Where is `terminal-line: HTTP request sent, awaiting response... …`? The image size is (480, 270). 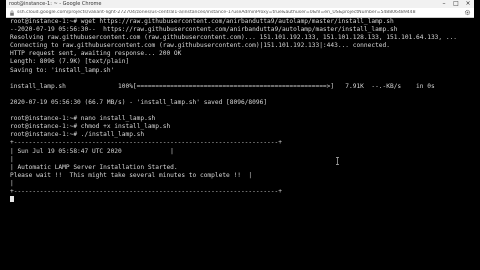
terminal-line: HTTP request sent, awaiting response... … is located at coordinates (96, 54).